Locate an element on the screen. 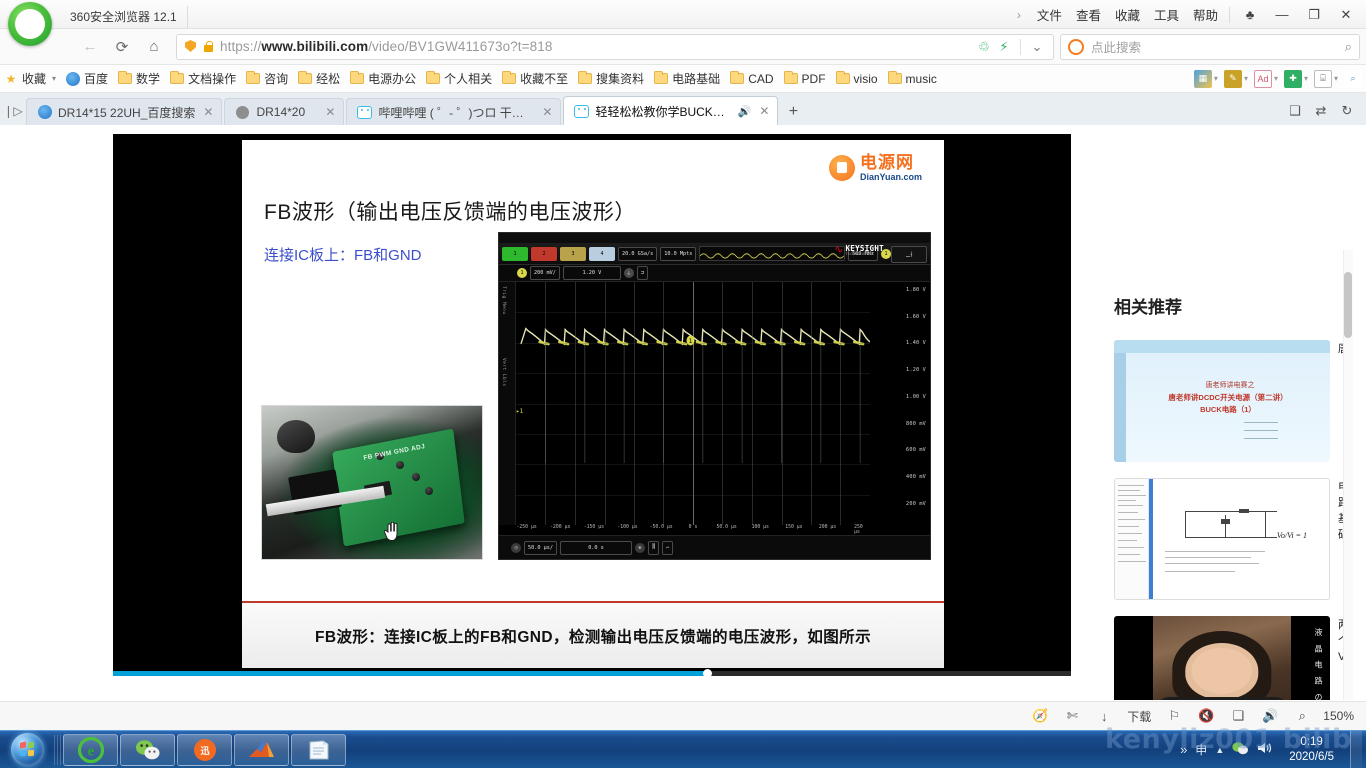 The width and height of the screenshot is (1366, 768). bookmark-item: 百度 is located at coordinates (88, 78).